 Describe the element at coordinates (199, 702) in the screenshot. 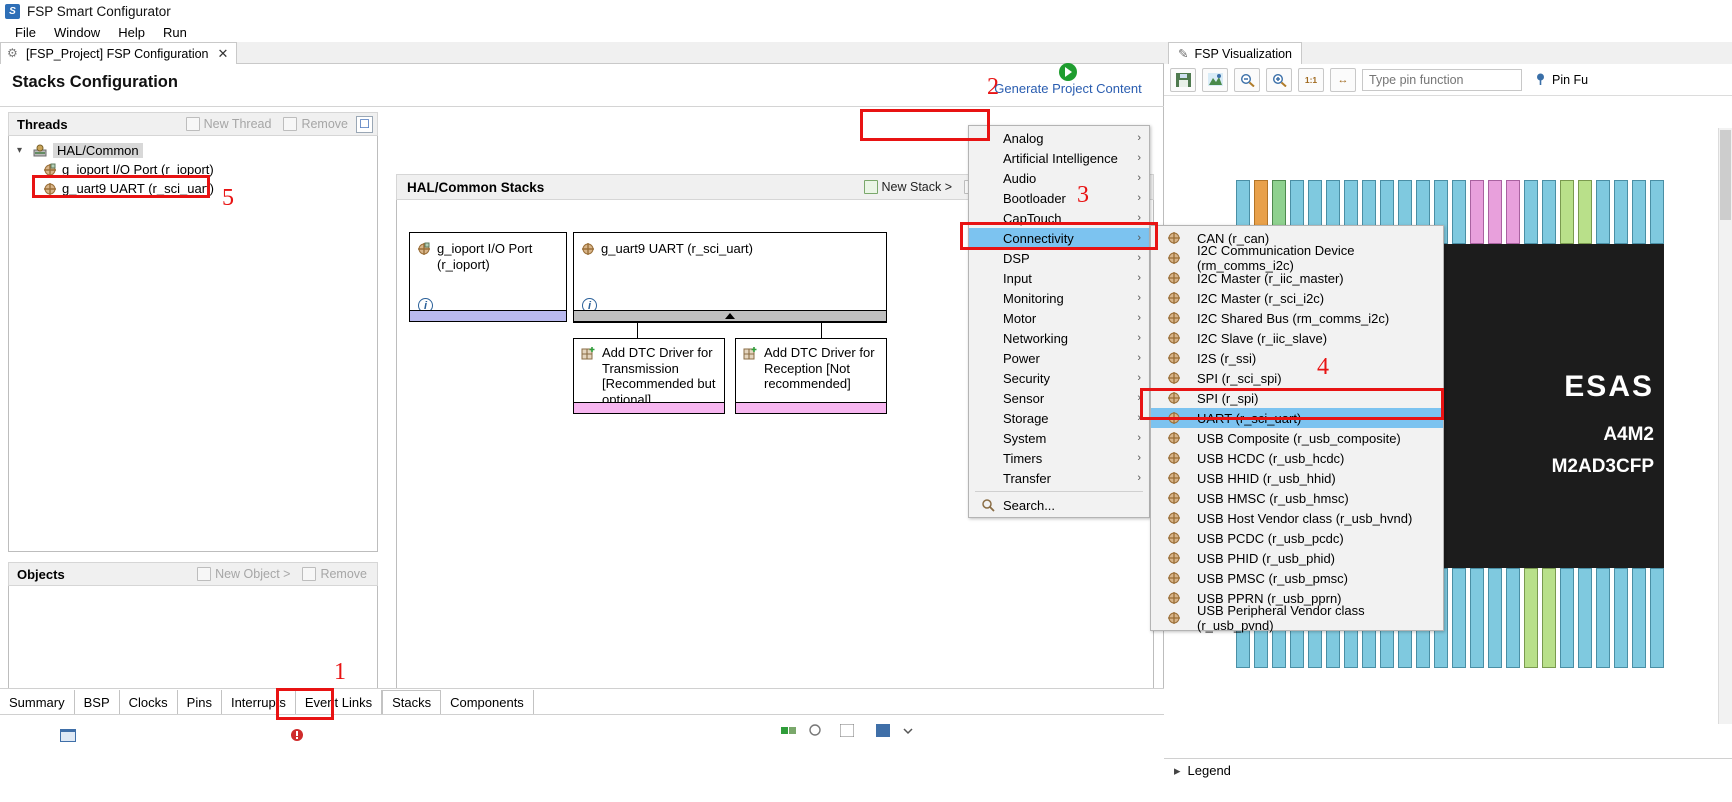

I see `bottom-tab-pins: Pins` at that location.